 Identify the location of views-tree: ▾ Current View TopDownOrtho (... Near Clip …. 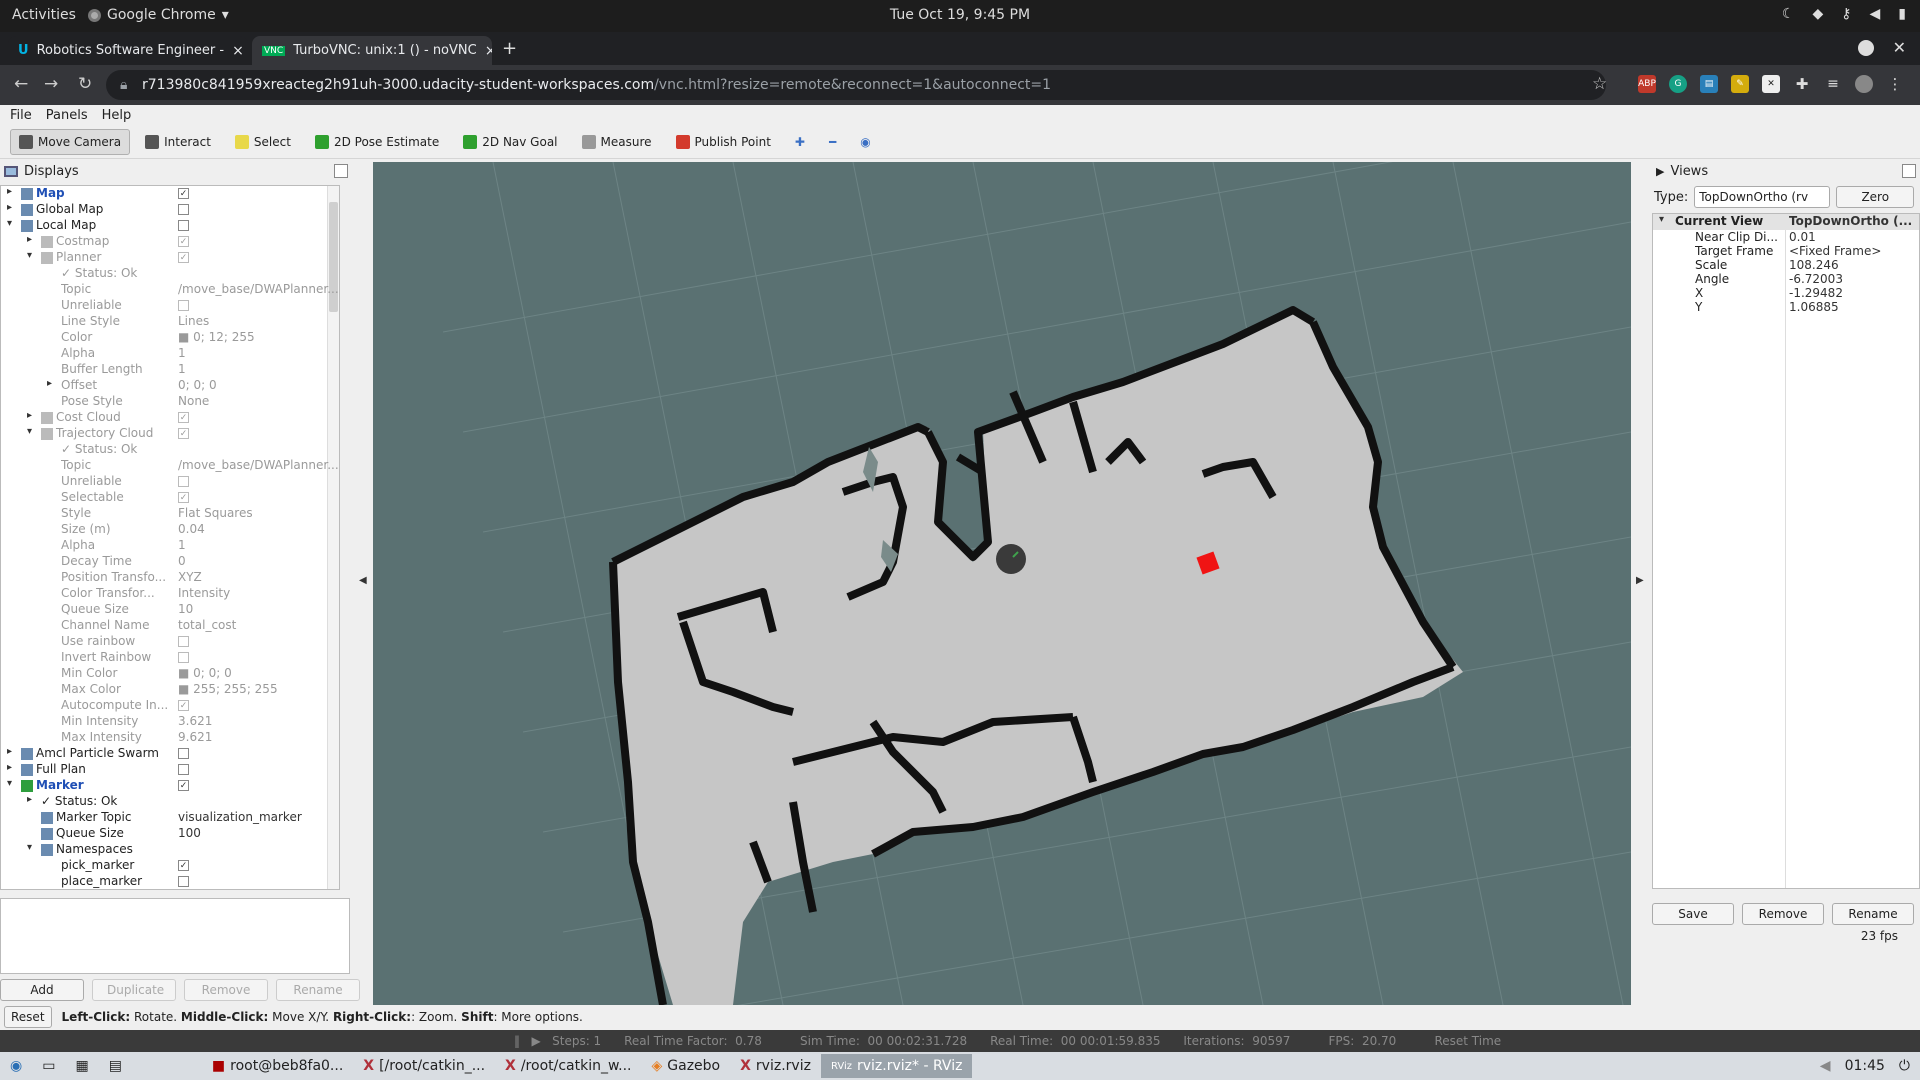
(1786, 551).